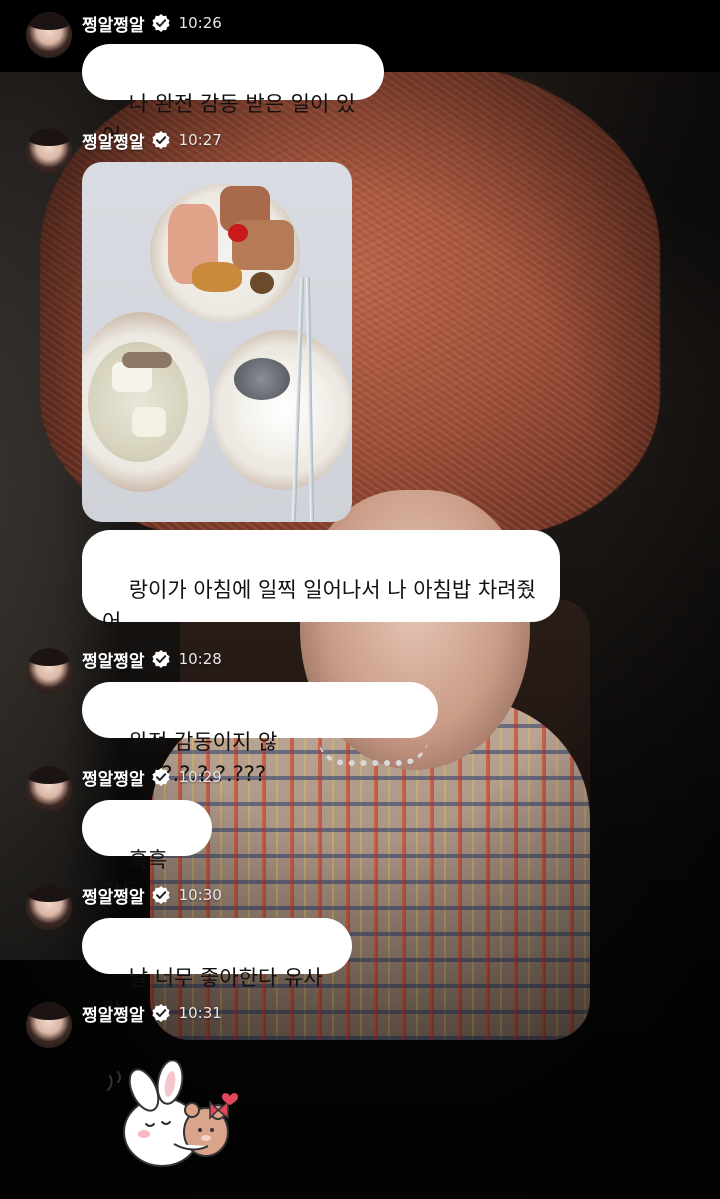 This screenshot has width=720, height=1199. What do you see at coordinates (200, 895) in the screenshot?
I see `message-time: 10:30` at bounding box center [200, 895].